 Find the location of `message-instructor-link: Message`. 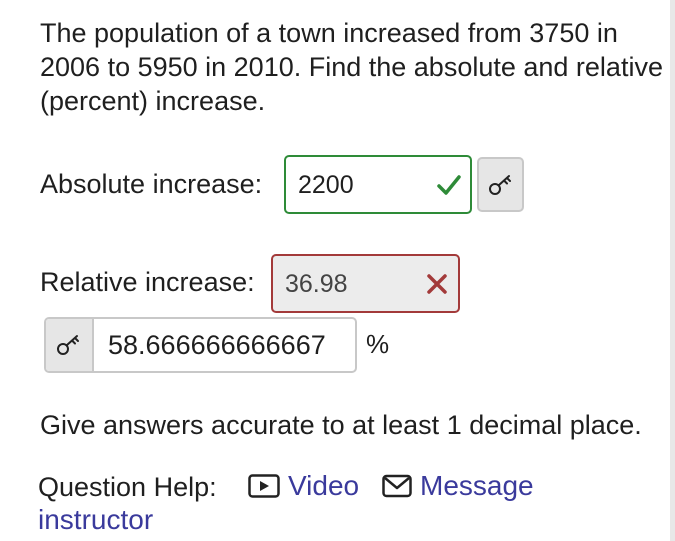

message-instructor-link: Message is located at coordinates (458, 486).